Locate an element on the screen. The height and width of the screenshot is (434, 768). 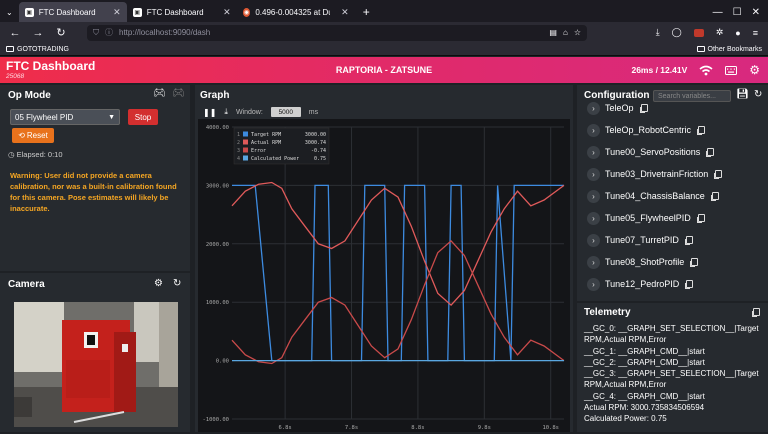
bookmark-star-icon: ☆ is located at coordinates (577, 32).